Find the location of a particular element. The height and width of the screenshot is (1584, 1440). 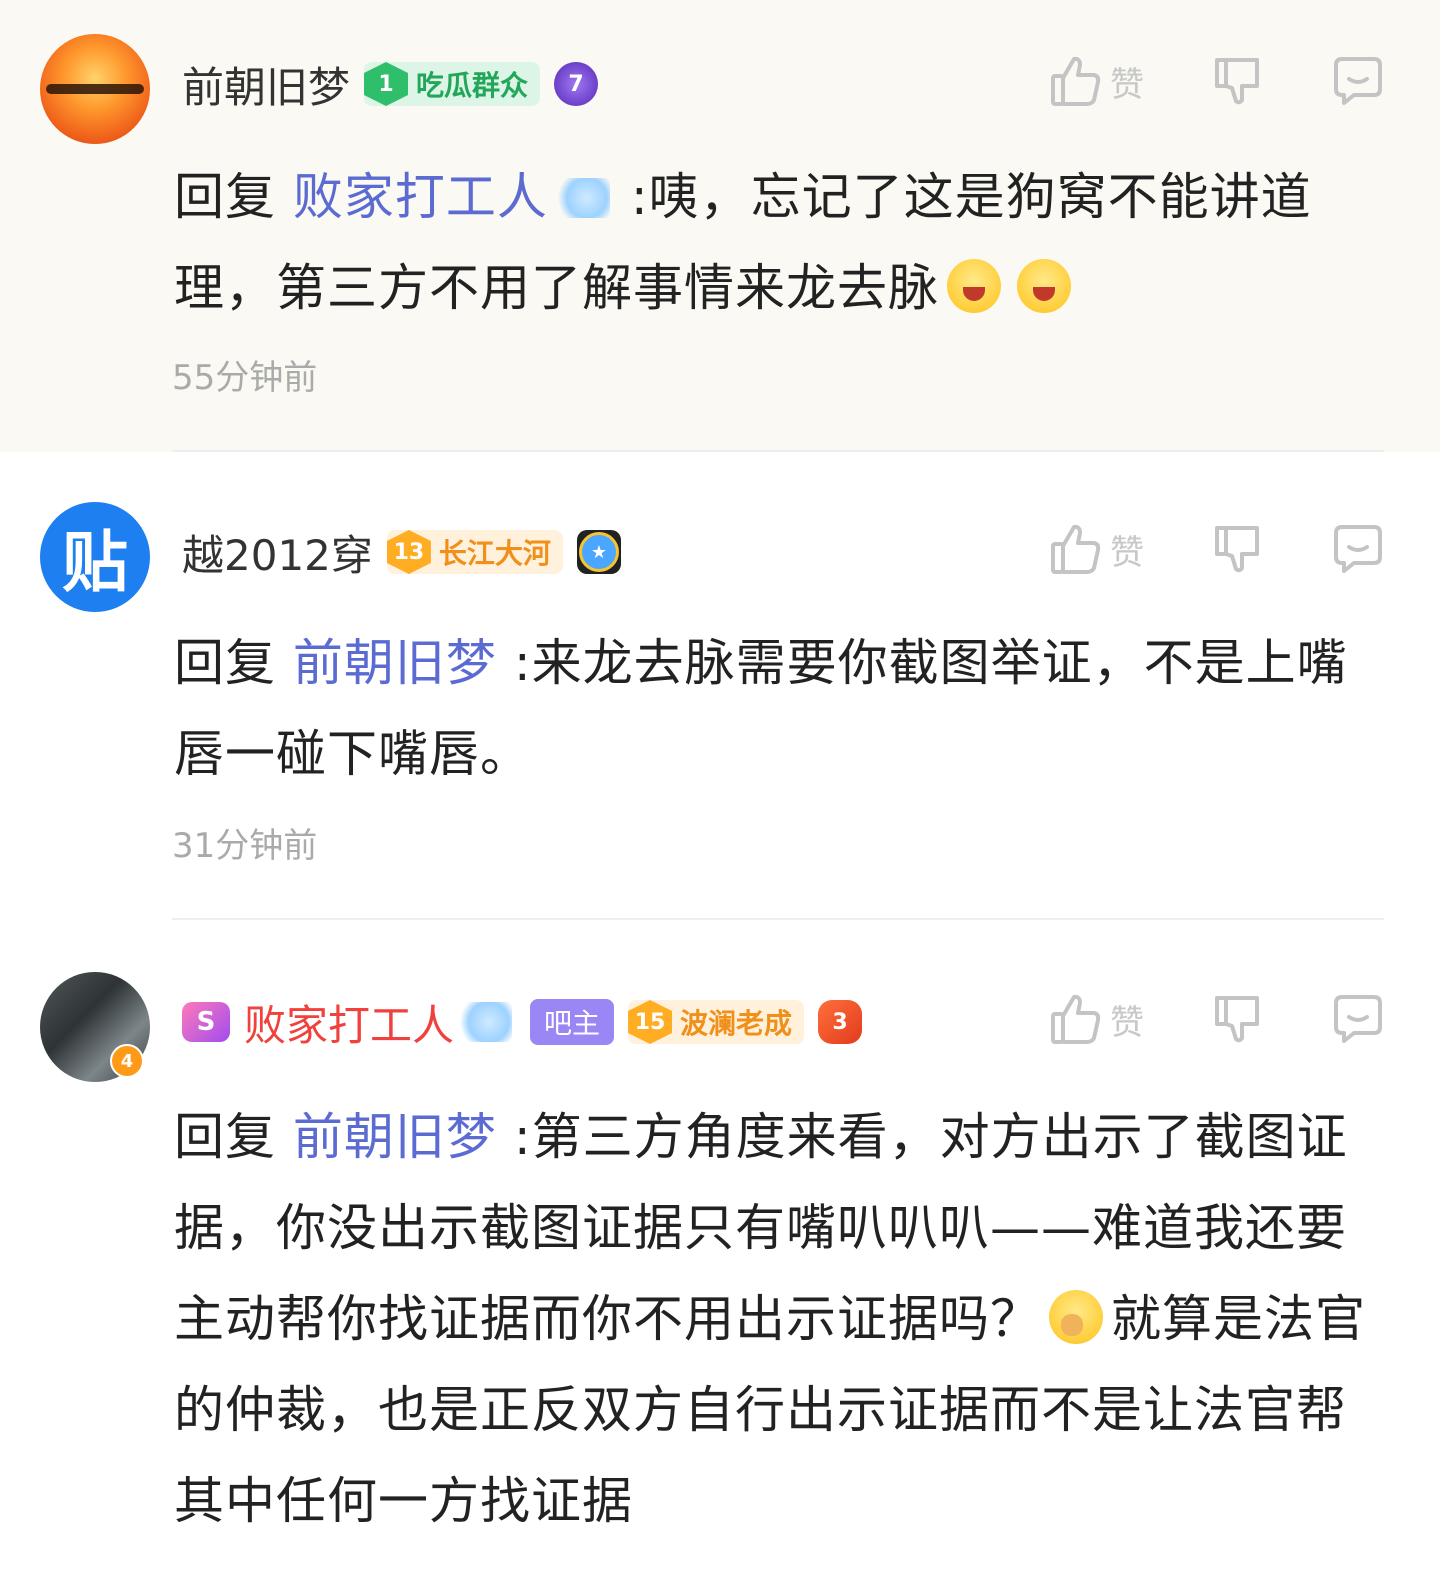

username: 败家打工人 is located at coordinates (349, 1022).